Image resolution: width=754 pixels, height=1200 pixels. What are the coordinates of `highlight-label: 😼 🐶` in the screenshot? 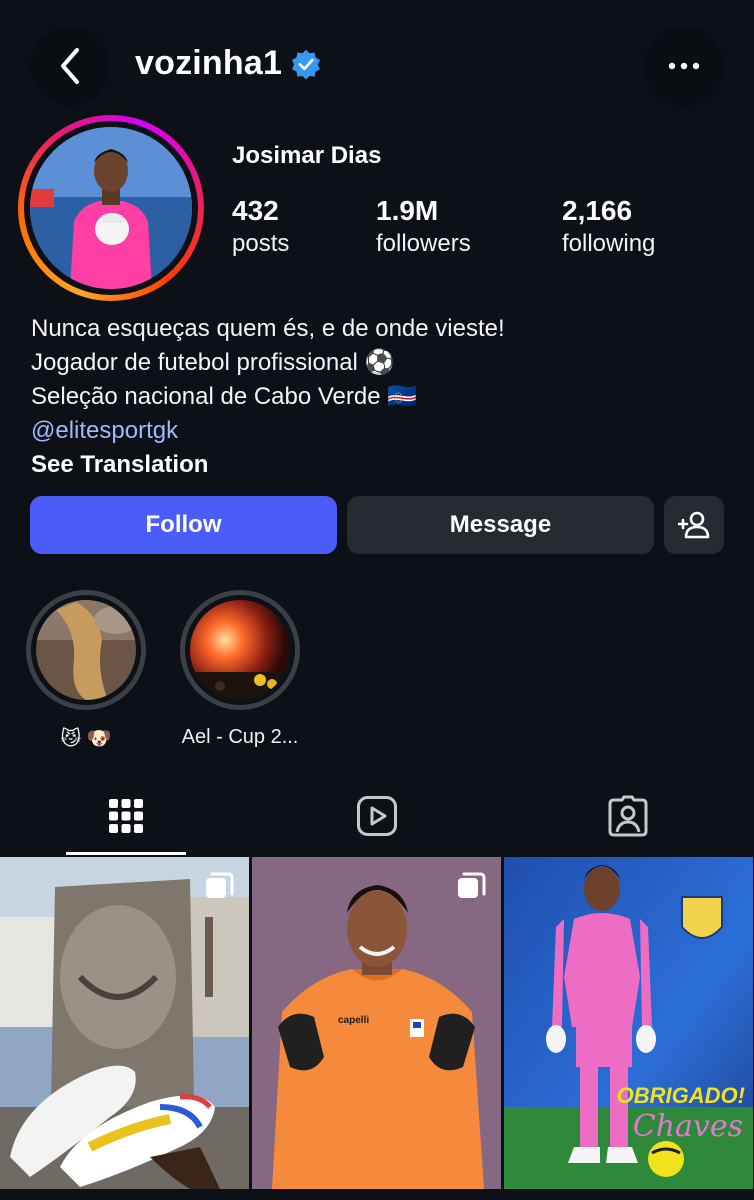 It's located at (86, 739).